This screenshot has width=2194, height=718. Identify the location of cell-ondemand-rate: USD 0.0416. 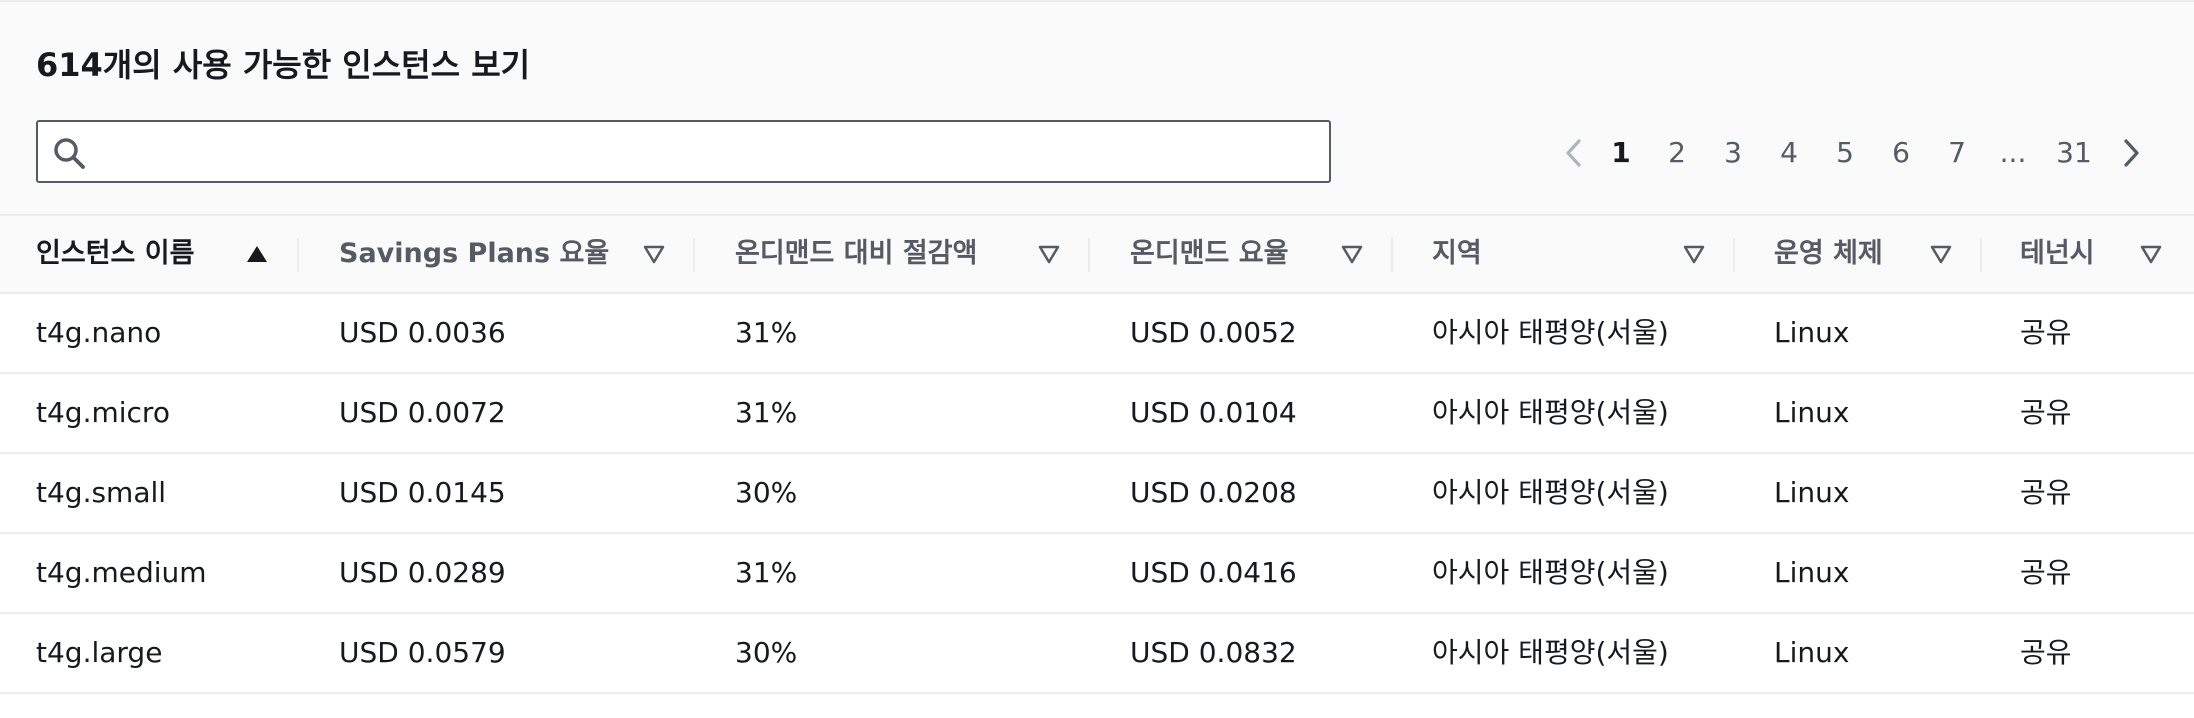
(1213, 572).